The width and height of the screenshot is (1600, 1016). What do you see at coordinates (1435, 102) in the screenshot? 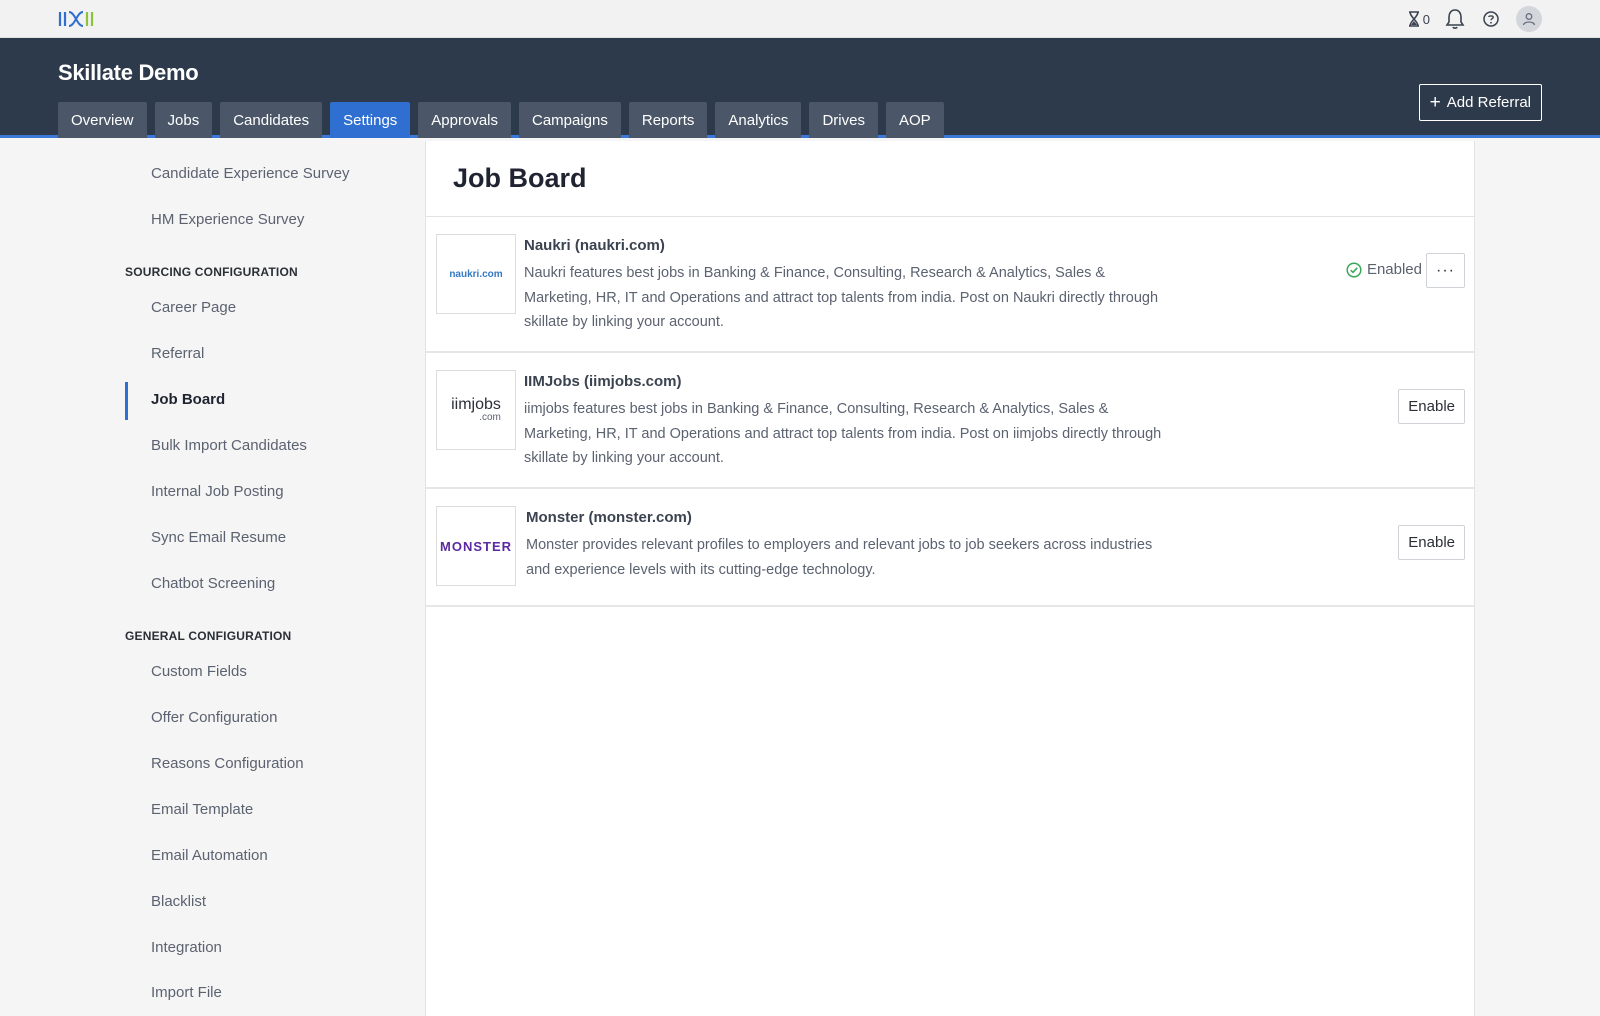
I see `plus-icon: +` at bounding box center [1435, 102].